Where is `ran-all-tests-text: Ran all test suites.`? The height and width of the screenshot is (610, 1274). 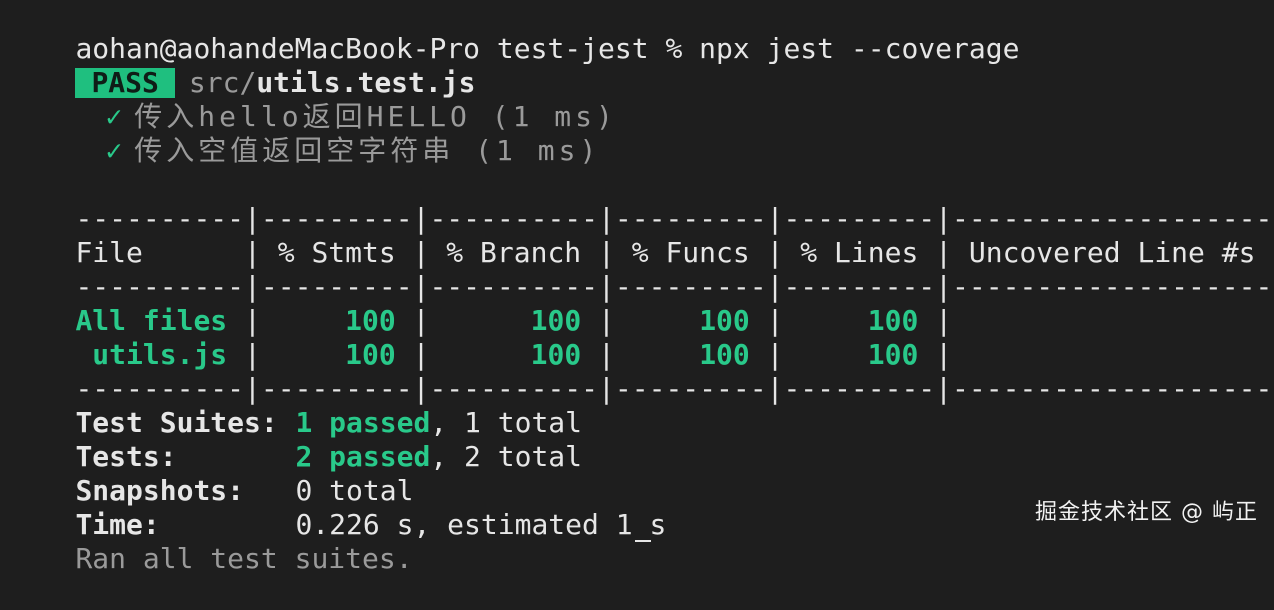 ran-all-tests-text: Ran all test suites. is located at coordinates (244, 558).